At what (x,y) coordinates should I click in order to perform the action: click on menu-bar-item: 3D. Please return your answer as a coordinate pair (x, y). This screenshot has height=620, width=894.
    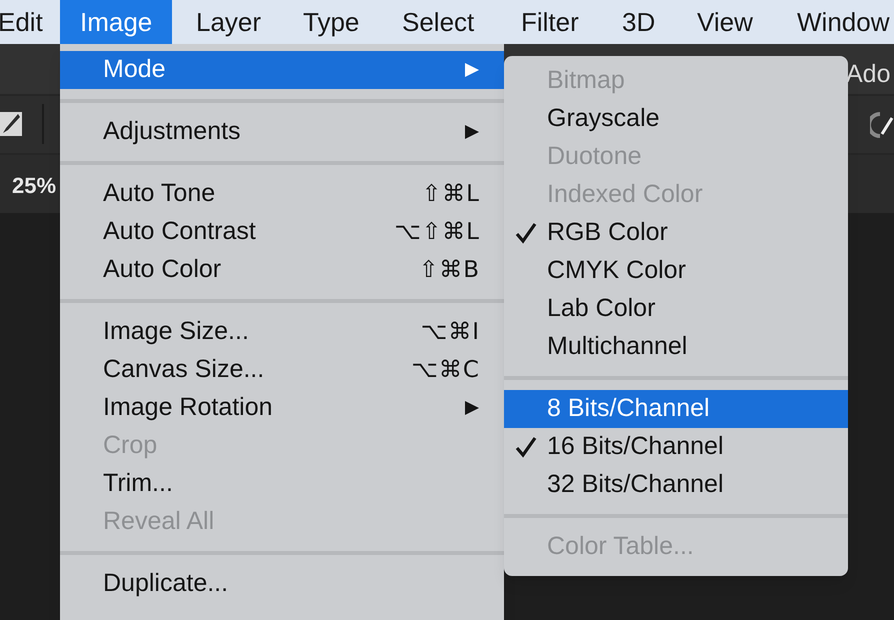
    Looking at the image, I should click on (639, 22).